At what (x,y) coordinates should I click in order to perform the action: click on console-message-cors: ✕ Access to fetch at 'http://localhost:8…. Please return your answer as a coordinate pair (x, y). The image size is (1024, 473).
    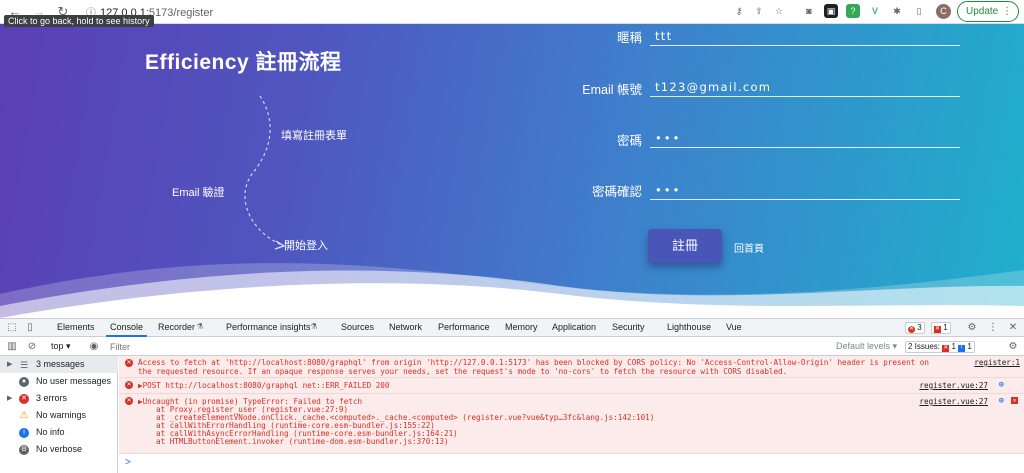
    Looking at the image, I should click on (571, 367).